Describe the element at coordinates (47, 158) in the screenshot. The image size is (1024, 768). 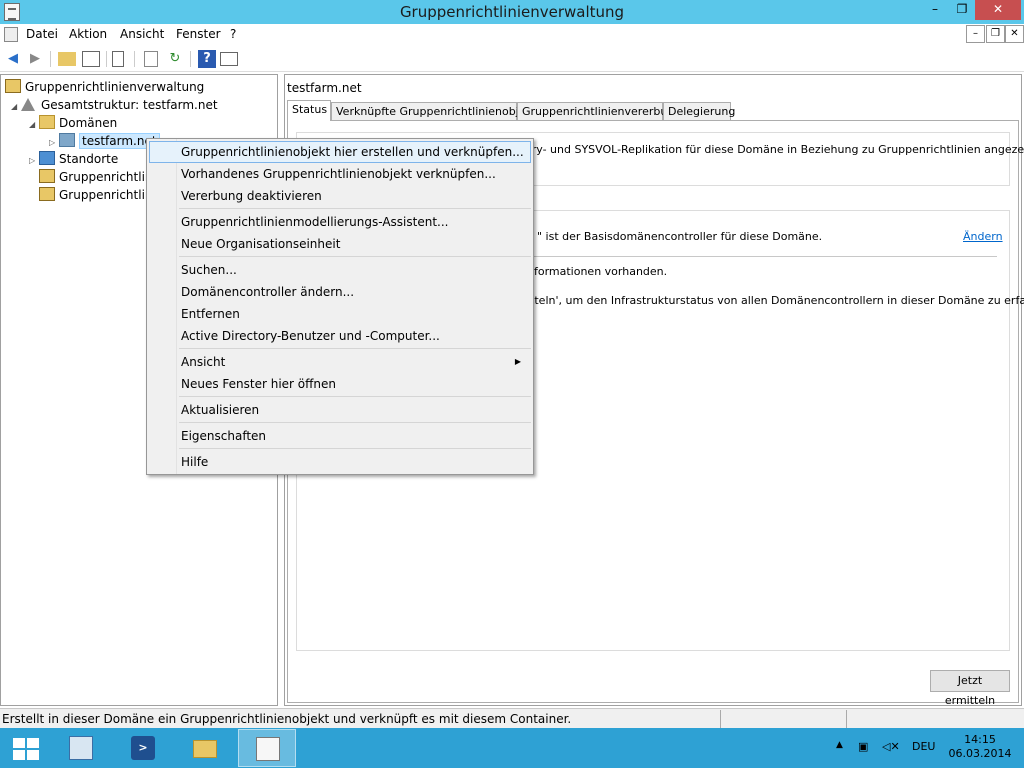
I see `sites-icon` at that location.